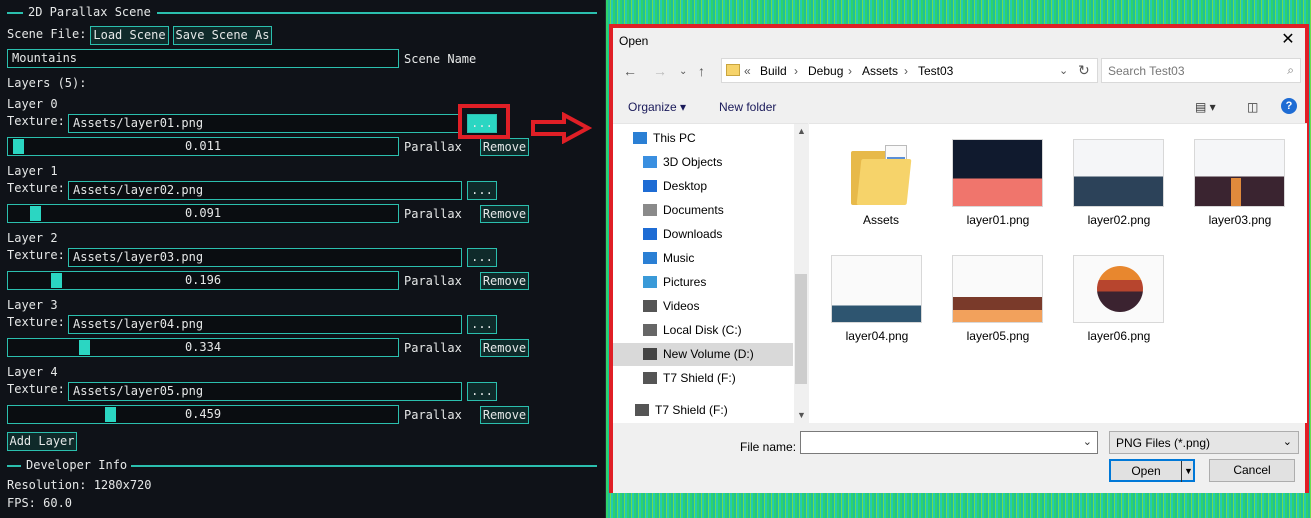 The height and width of the screenshot is (518, 1311). What do you see at coordinates (874, 310) in the screenshot?
I see `file-item-layer04: layer04.png` at bounding box center [874, 310].